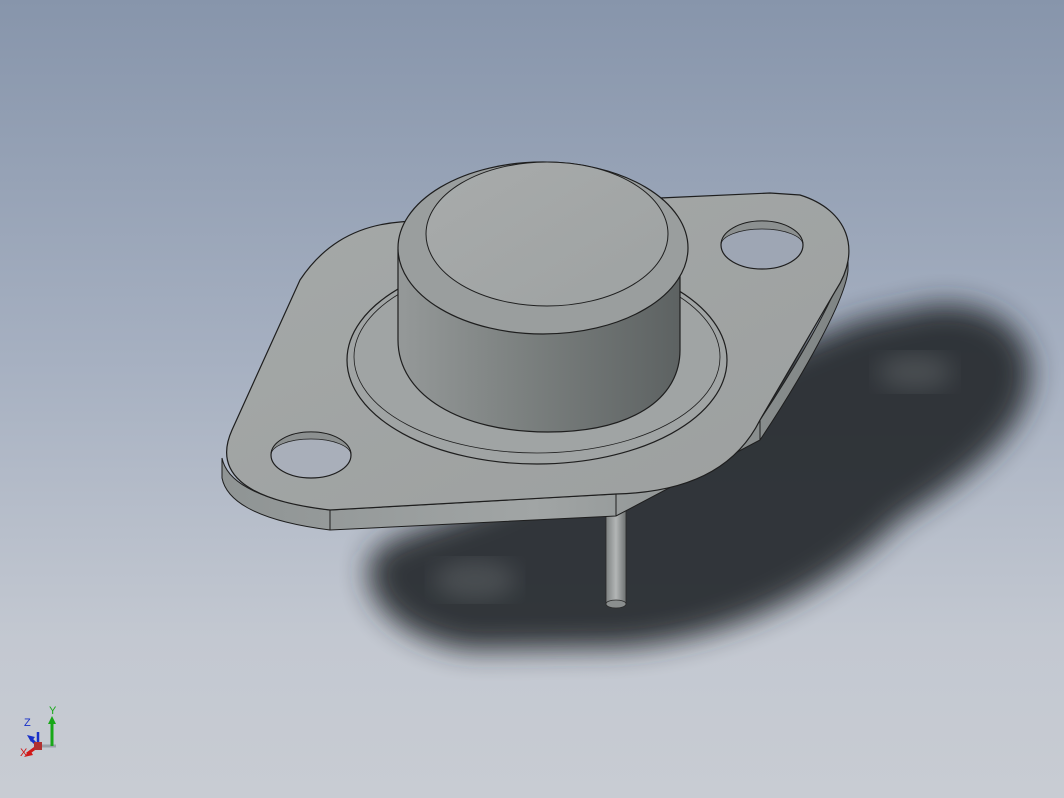  I want to click on triad-y-label: Y, so click(53, 711).